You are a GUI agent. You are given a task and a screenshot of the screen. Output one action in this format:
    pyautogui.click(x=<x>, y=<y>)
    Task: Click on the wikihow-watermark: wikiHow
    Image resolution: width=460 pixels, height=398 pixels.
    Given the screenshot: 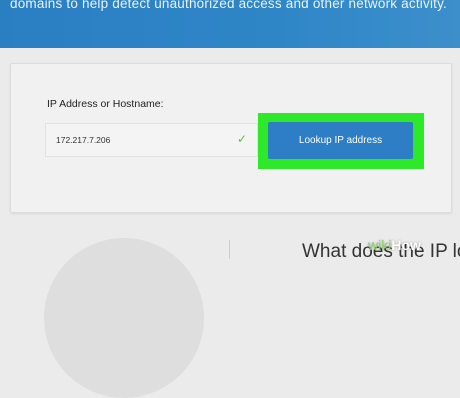 What is the action you would take?
    pyautogui.click(x=394, y=245)
    